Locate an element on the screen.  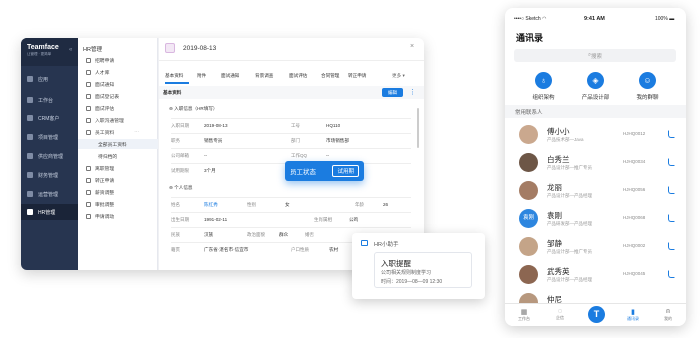
field-value: 广东省·湛名市·信宜市 is located at coordinates (226, 249).